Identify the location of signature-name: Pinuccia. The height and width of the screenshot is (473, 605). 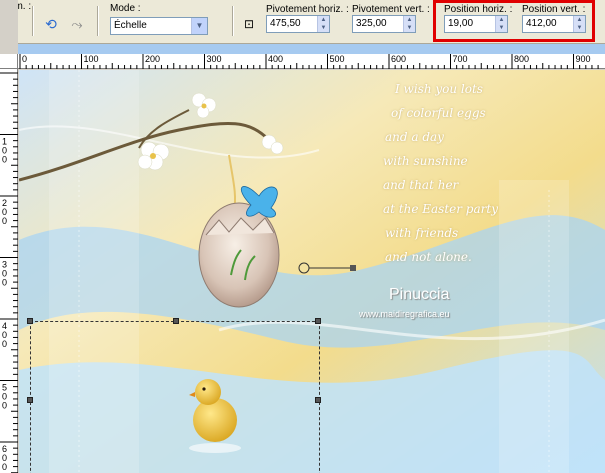
(419, 294).